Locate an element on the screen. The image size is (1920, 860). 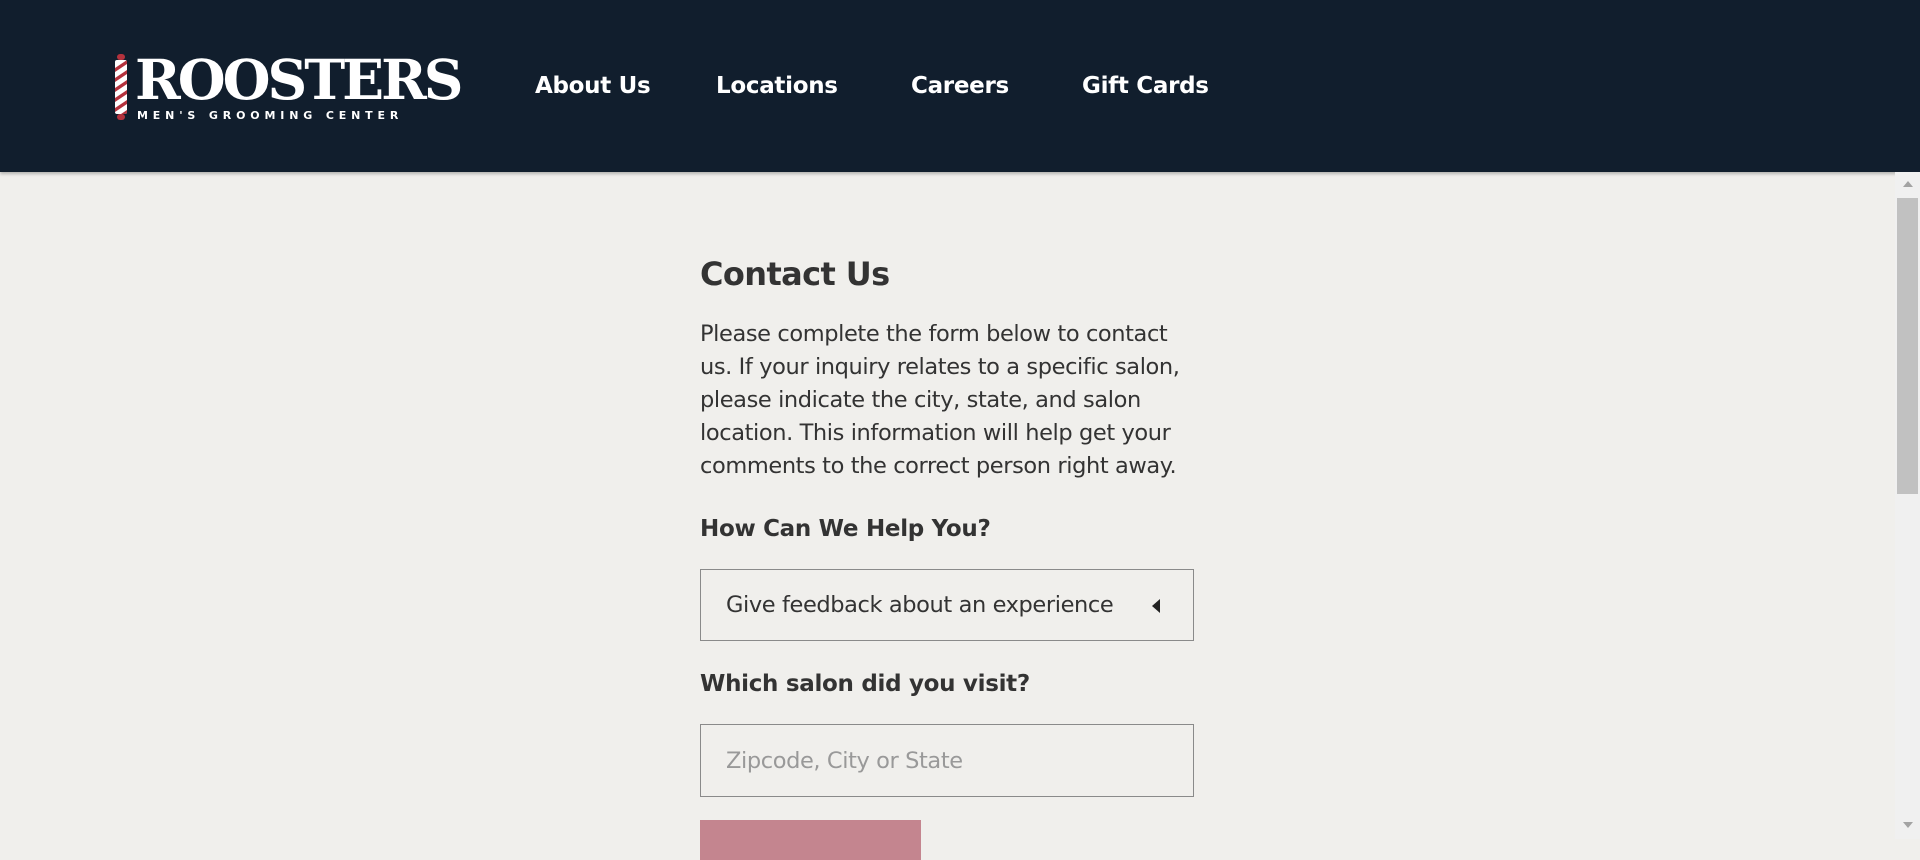
nav-gift-cards: Gift Cards is located at coordinates (1145, 86).